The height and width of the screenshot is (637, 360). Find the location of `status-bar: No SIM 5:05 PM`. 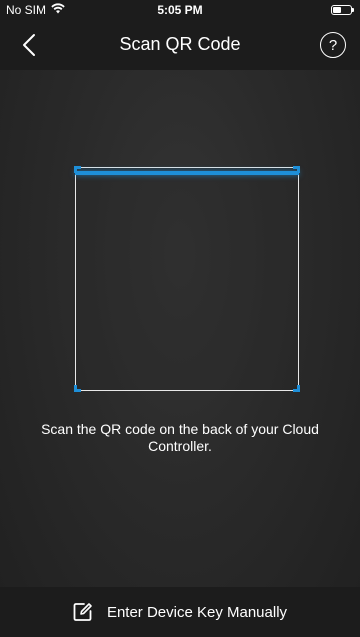

status-bar: No SIM 5:05 PM is located at coordinates (180, 10).